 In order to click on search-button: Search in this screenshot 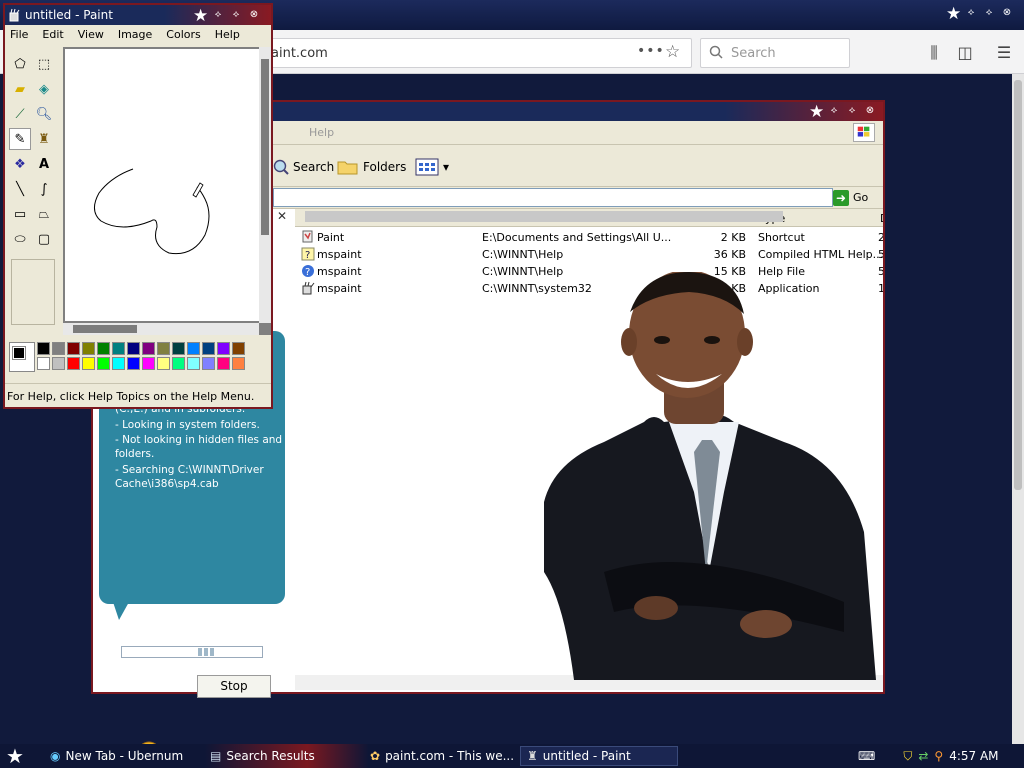, I will do `click(303, 167)`.